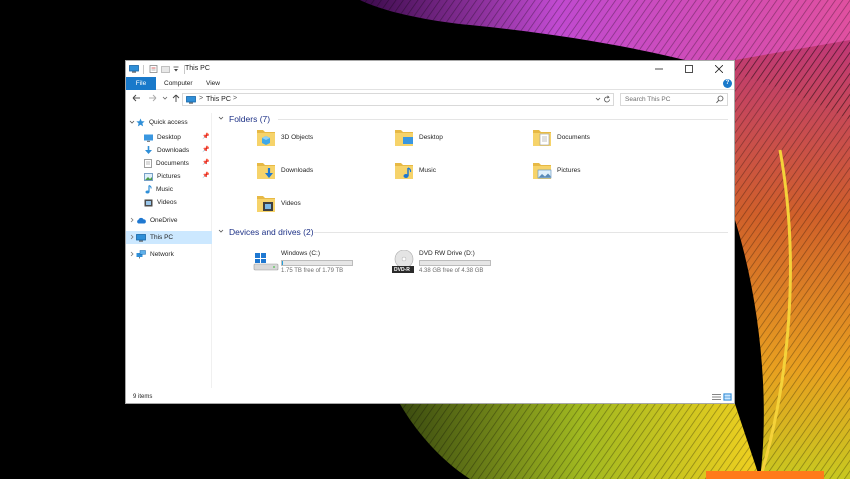 This screenshot has height=479, width=850. What do you see at coordinates (148, 176) in the screenshot?
I see `pictures-icon` at bounding box center [148, 176].